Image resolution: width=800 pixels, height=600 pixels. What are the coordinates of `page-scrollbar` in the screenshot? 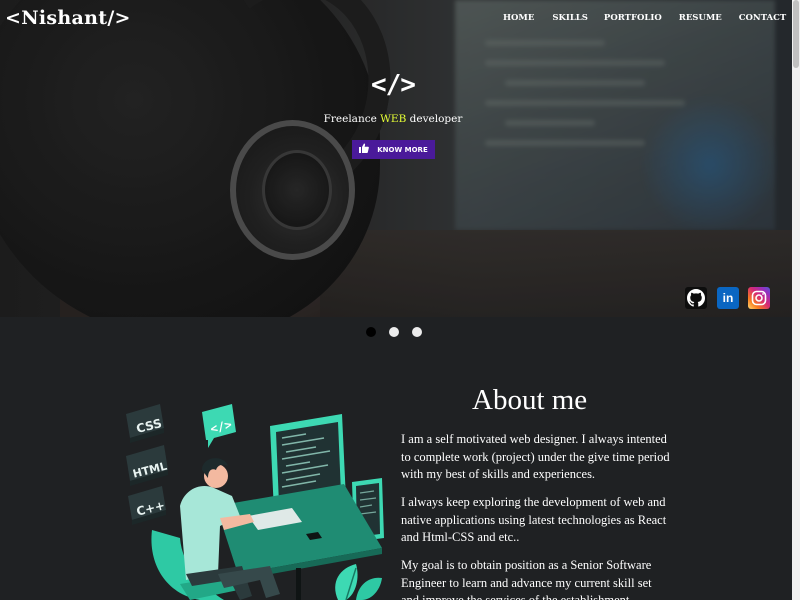 It's located at (796, 300).